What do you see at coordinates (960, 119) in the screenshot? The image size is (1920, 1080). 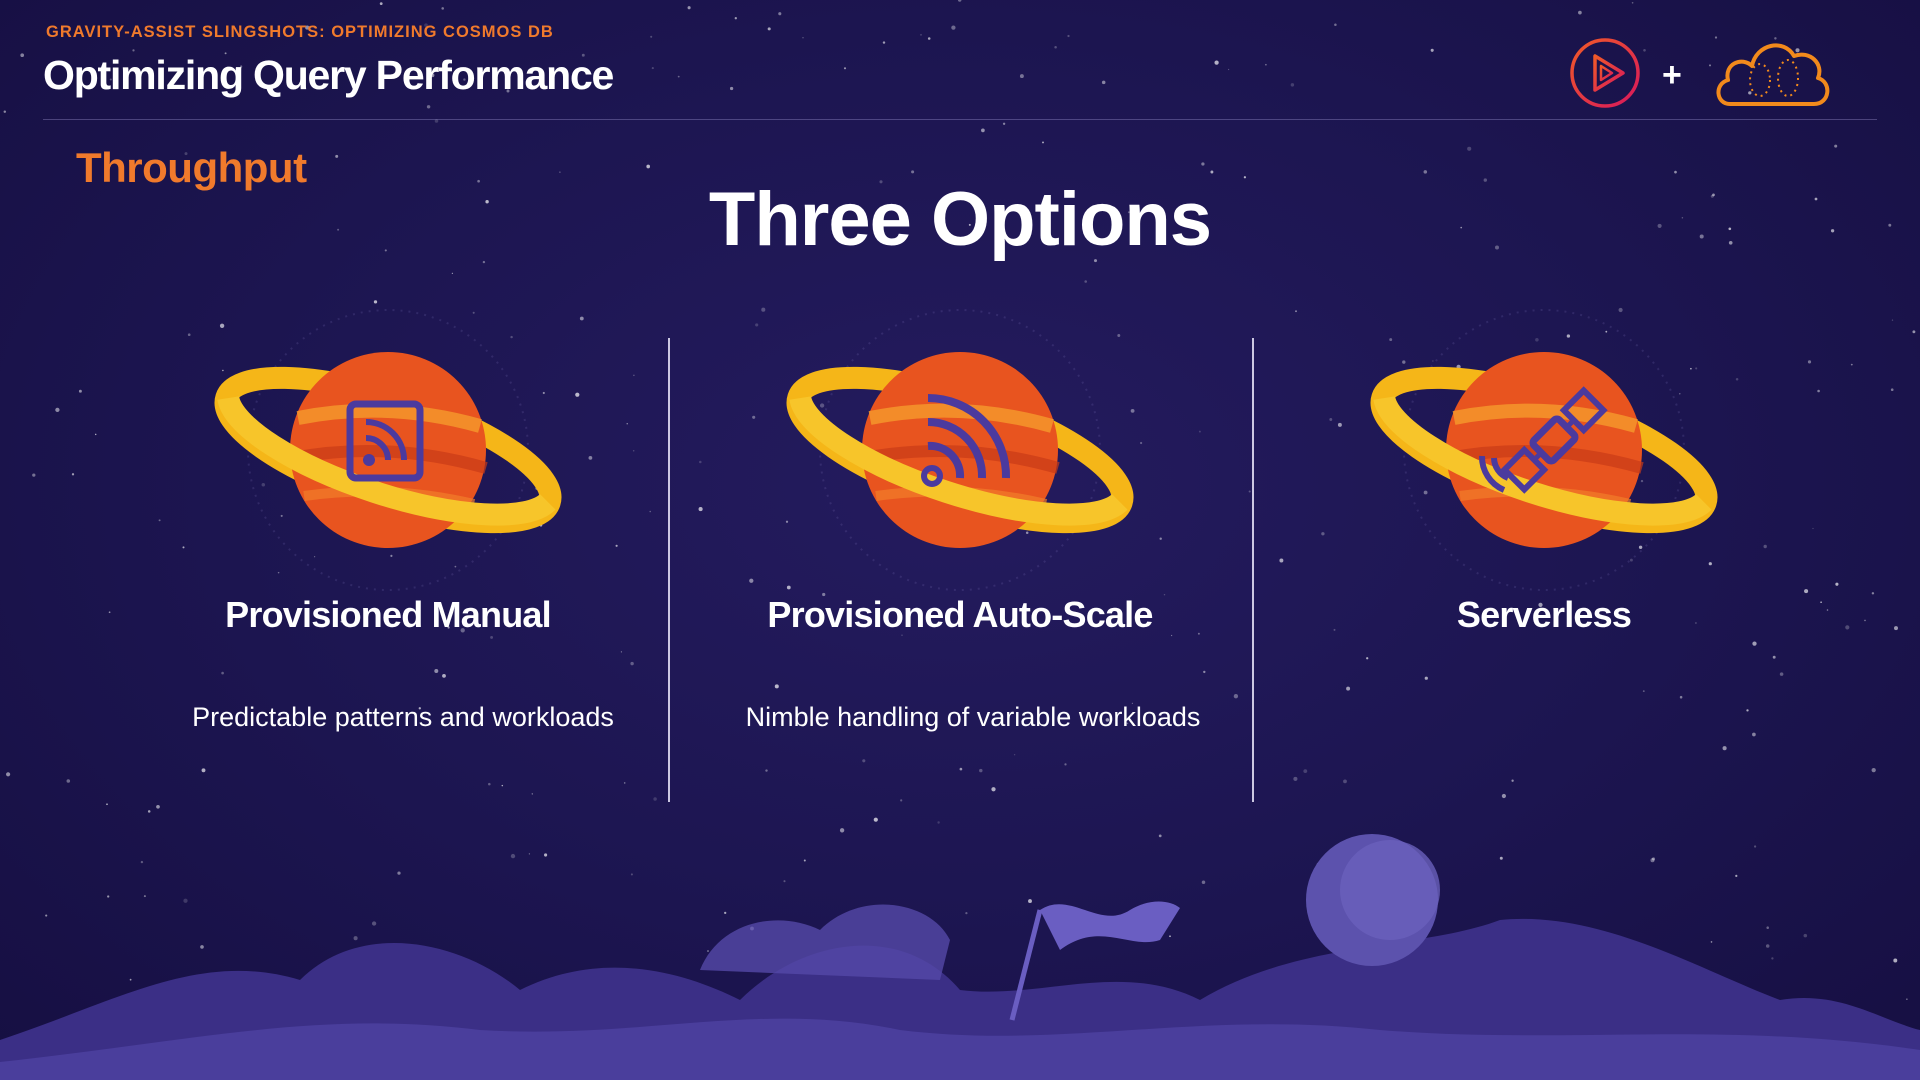 I see `header-divider` at bounding box center [960, 119].